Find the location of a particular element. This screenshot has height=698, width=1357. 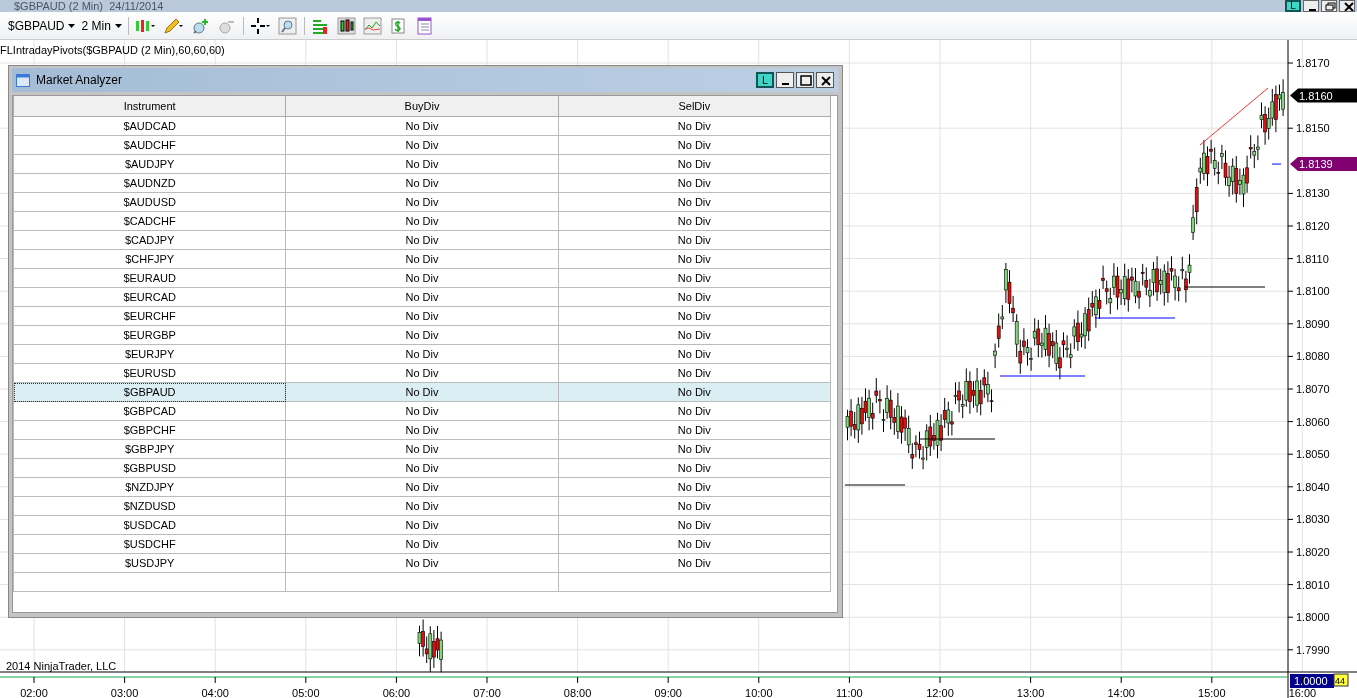

table-row: $GBPUSD No Div No Div is located at coordinates (422, 468).